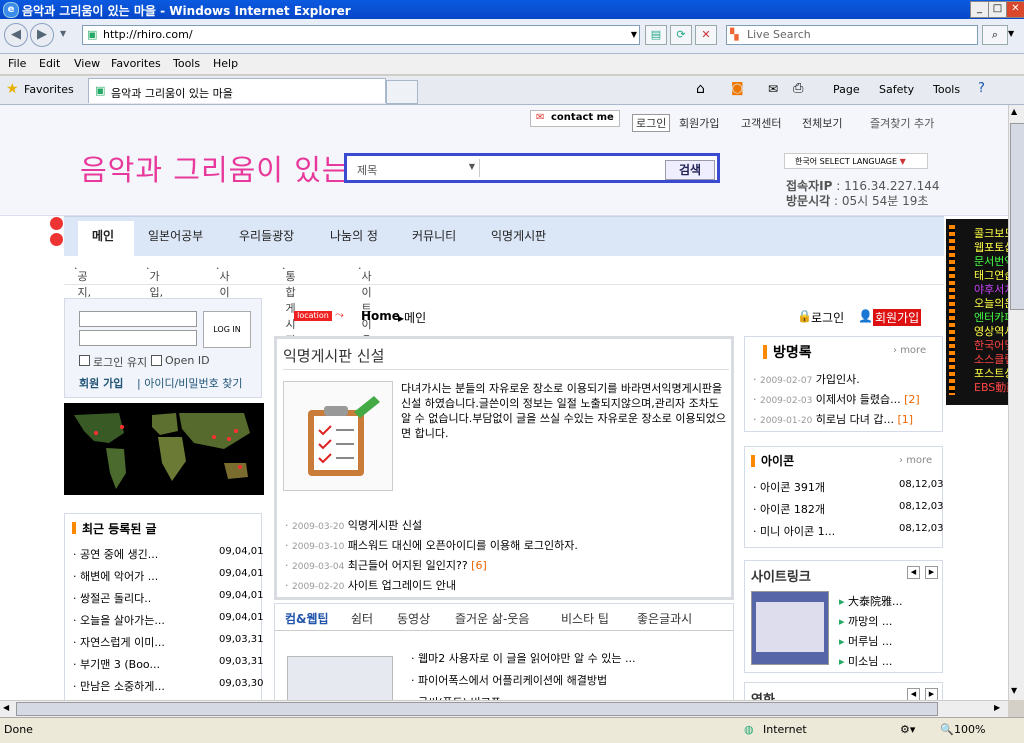  What do you see at coordinates (431, 545) in the screenshot?
I see `list-item: · 2009-03-10 패스워드 대신에 오픈아이디를 이용해 로그인하자.` at bounding box center [431, 545].